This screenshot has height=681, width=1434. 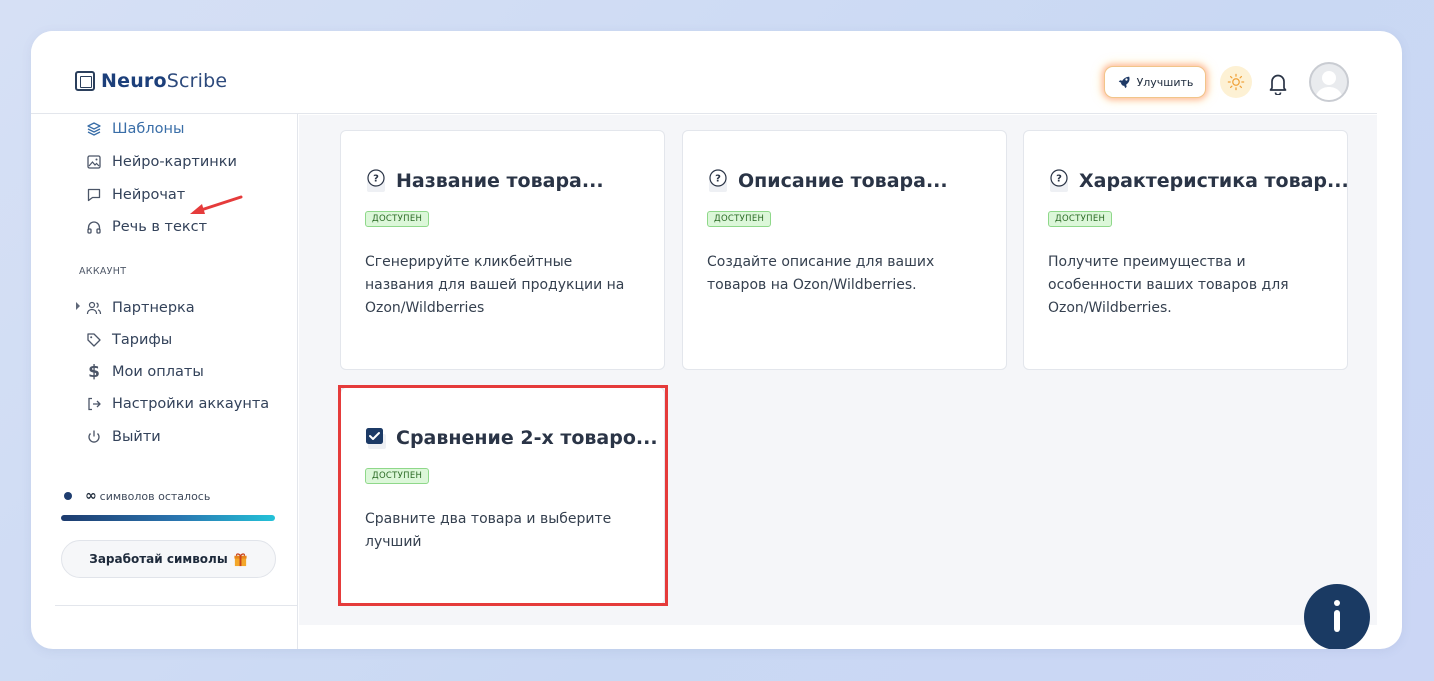 I want to click on sidebar-item-label: Мои оплаты, so click(x=158, y=372).